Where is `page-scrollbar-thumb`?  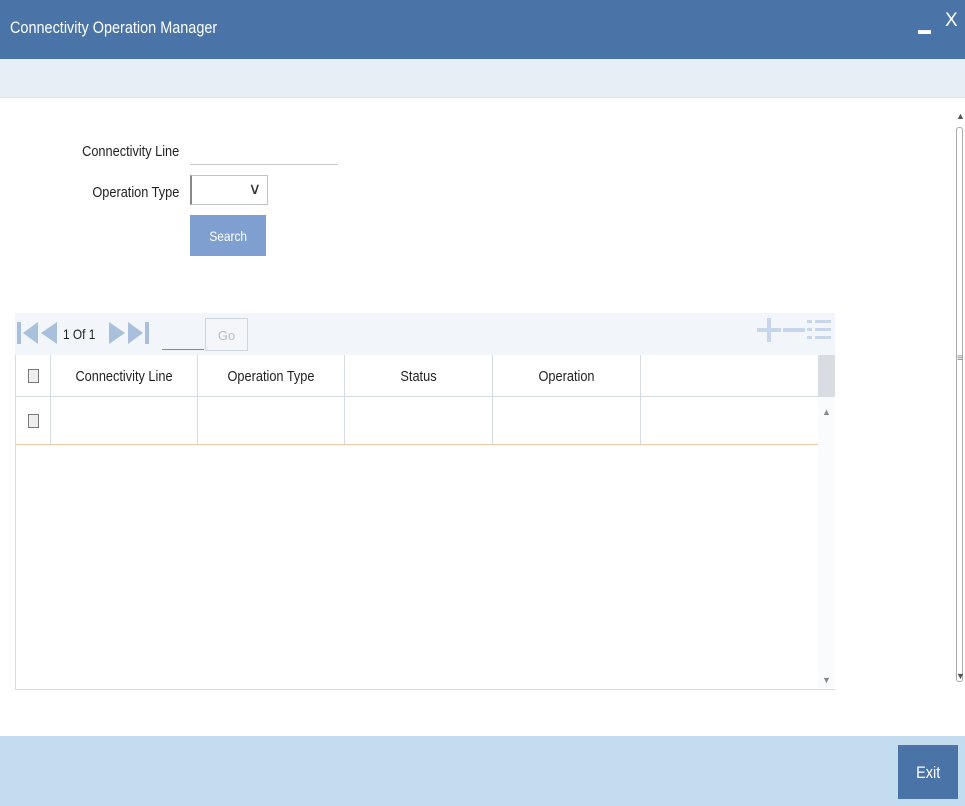 page-scrollbar-thumb is located at coordinates (959, 404).